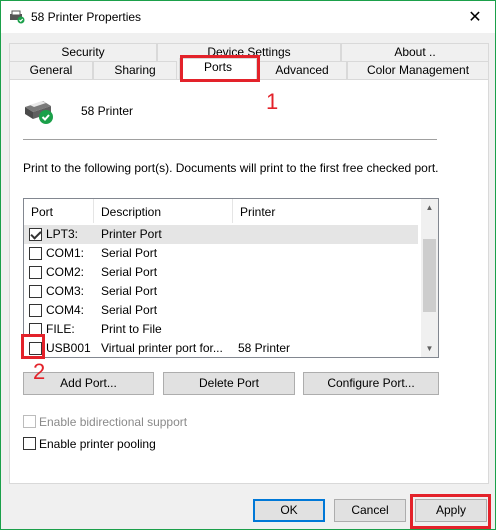 This screenshot has height=530, width=496. I want to click on port-row-file: FILE: Print to File, so click(221, 329).